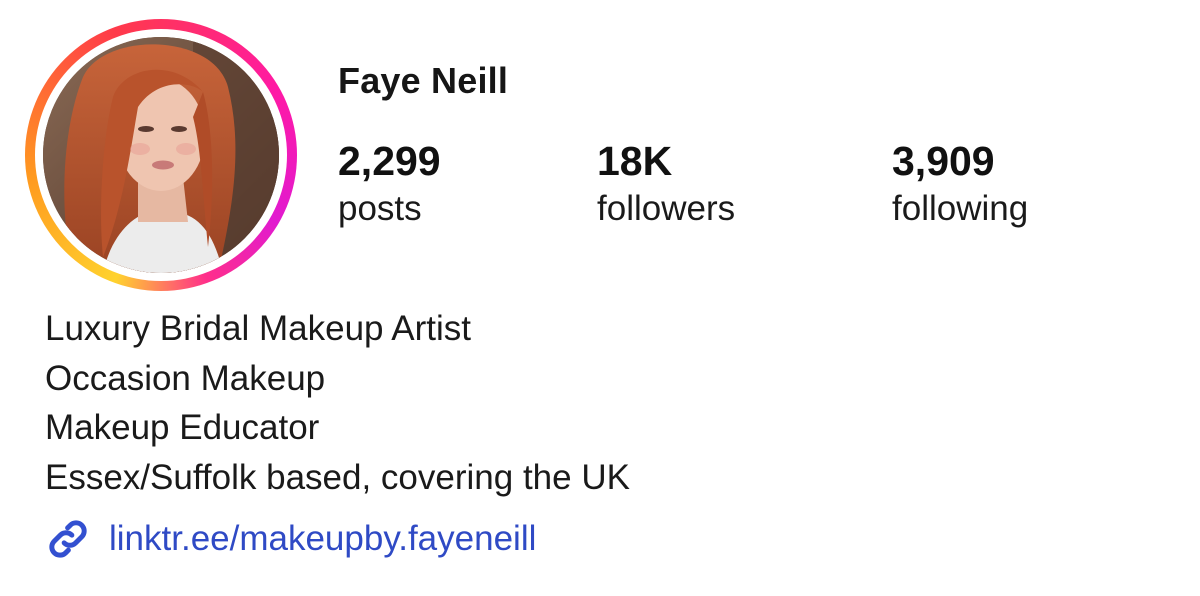  Describe the element at coordinates (943, 161) in the screenshot. I see `stat-following-value: 3,909` at that location.